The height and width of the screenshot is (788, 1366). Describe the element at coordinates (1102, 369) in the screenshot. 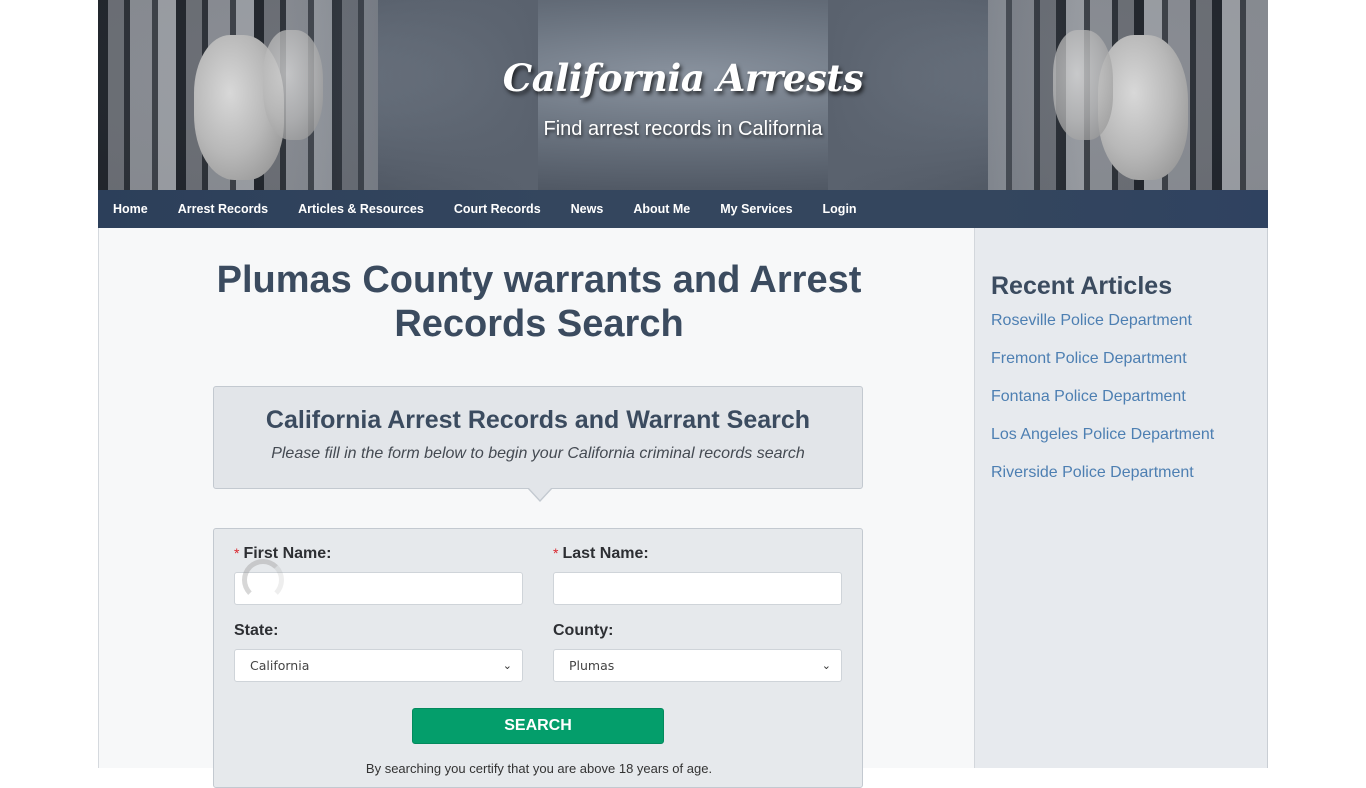

I see `list-item: Fremont Police Department` at that location.